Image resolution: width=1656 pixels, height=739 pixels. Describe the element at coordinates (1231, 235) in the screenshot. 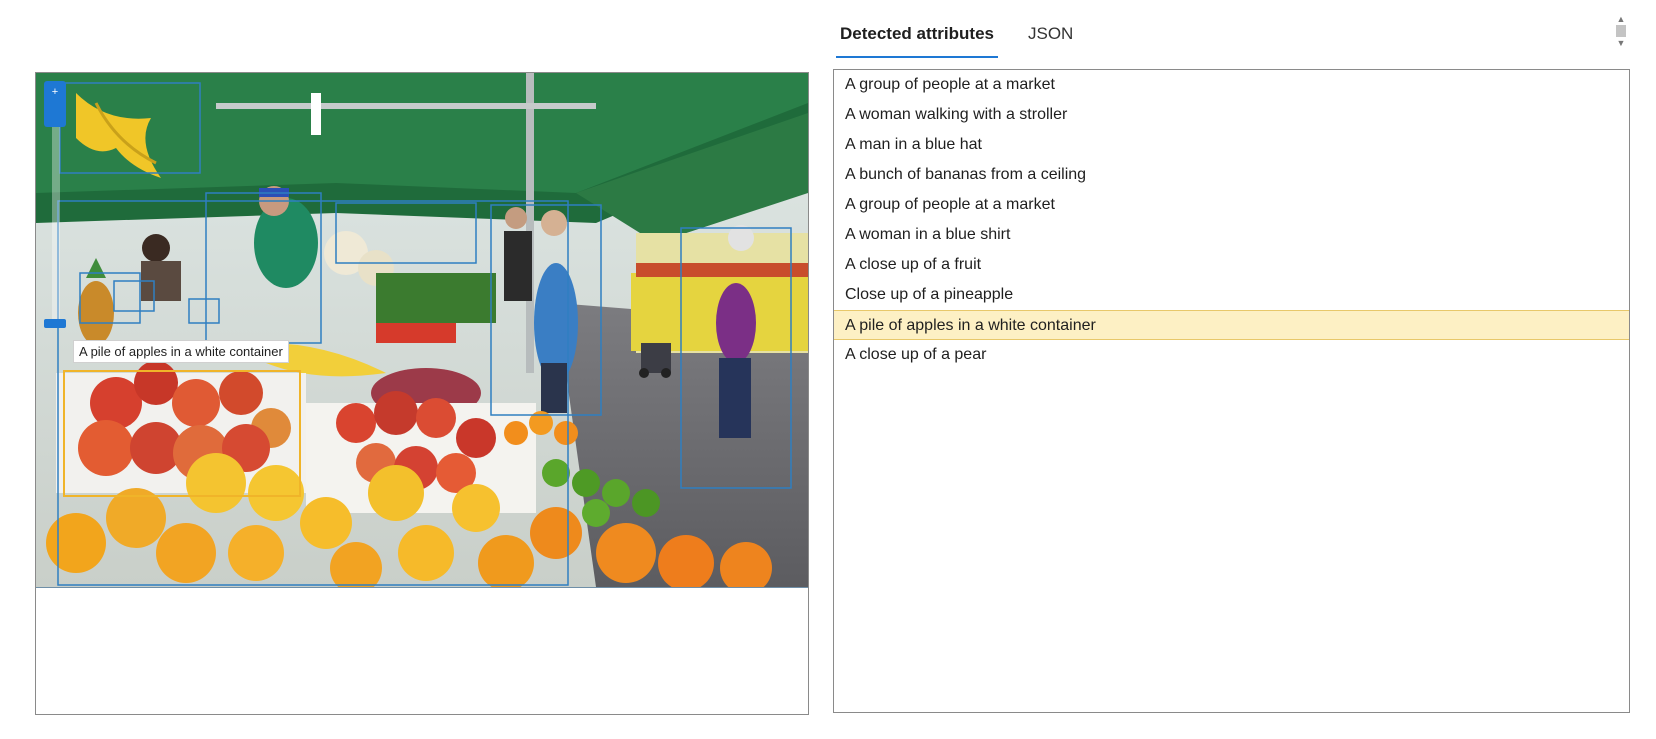

I see `list-item: A woman in a blue shirt` at that location.